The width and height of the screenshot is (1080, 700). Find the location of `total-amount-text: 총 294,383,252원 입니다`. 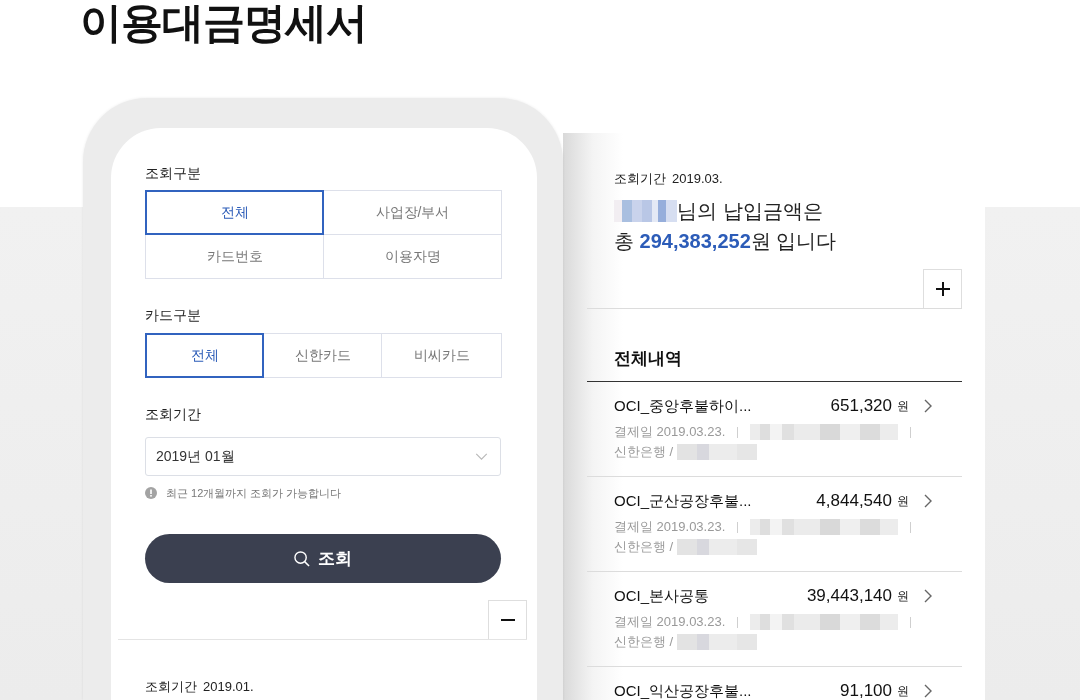

total-amount-text: 총 294,383,252원 입니다 is located at coordinates (725, 241).